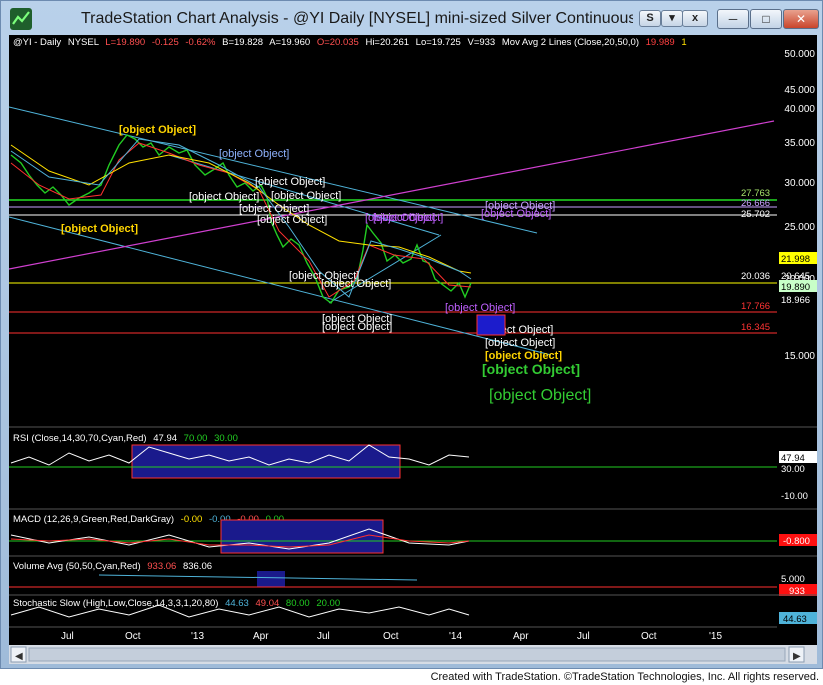  Describe the element at coordinates (799, 183) in the screenshot. I see `price-tick: 30.000` at that location.